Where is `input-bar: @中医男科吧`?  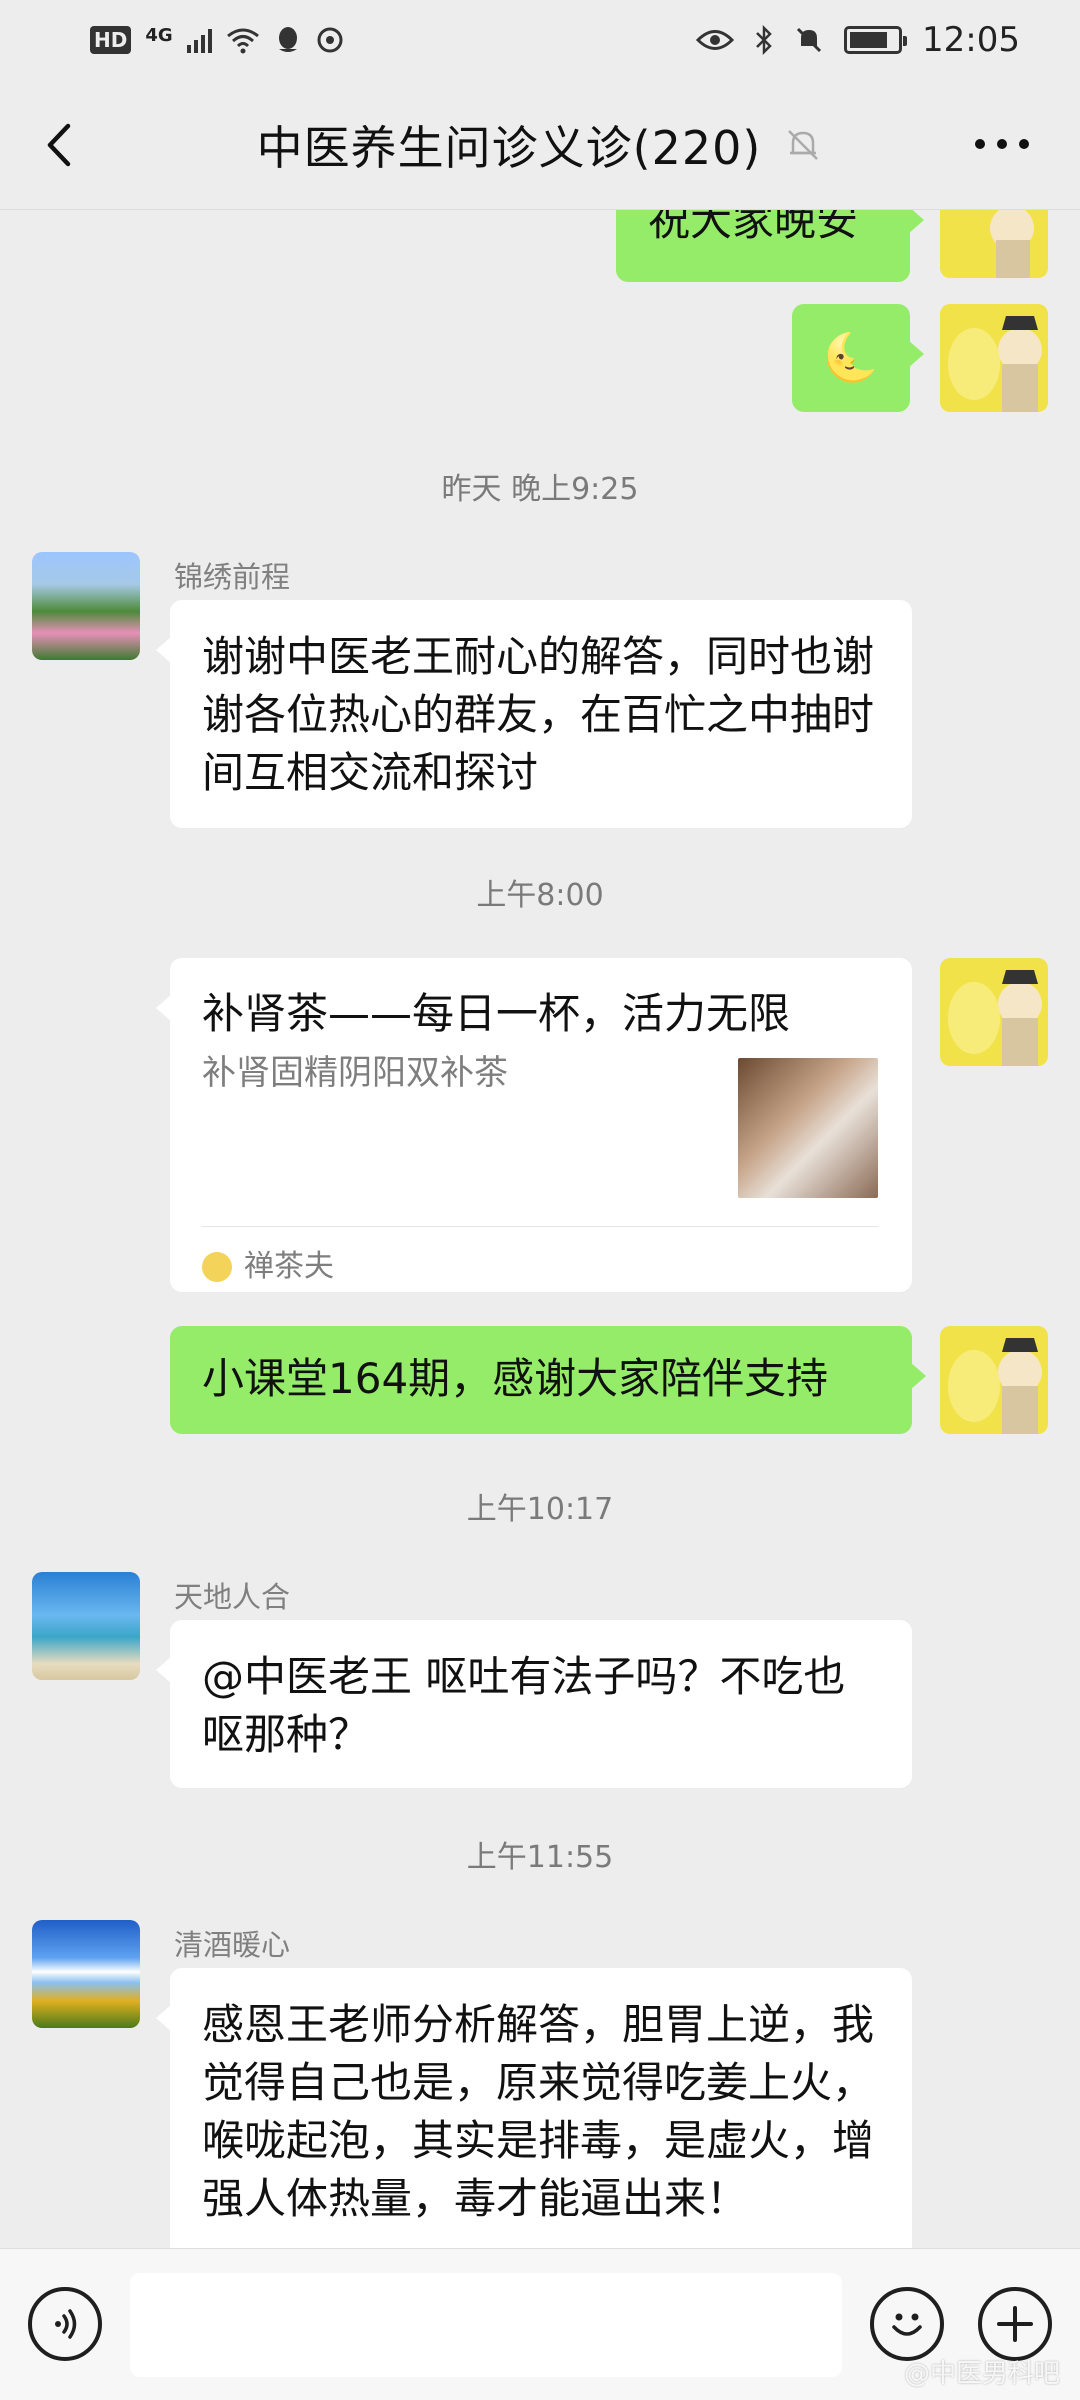 input-bar: @中医男科吧 is located at coordinates (540, 2324).